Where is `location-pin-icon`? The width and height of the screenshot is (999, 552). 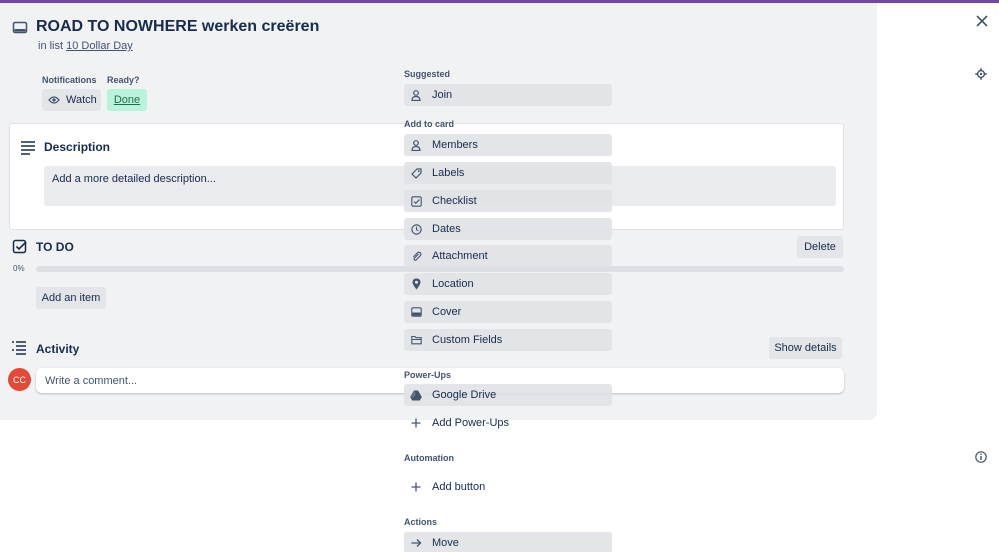
location-pin-icon is located at coordinates (416, 284).